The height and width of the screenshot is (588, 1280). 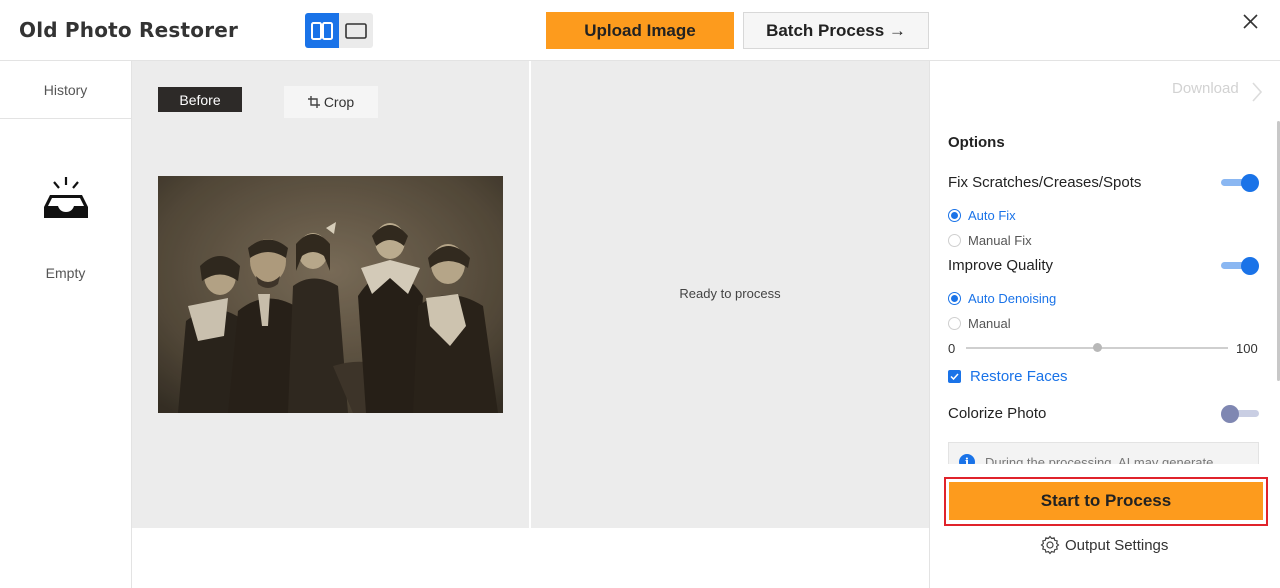 I want to click on split-view-icon, so click(x=322, y=30).